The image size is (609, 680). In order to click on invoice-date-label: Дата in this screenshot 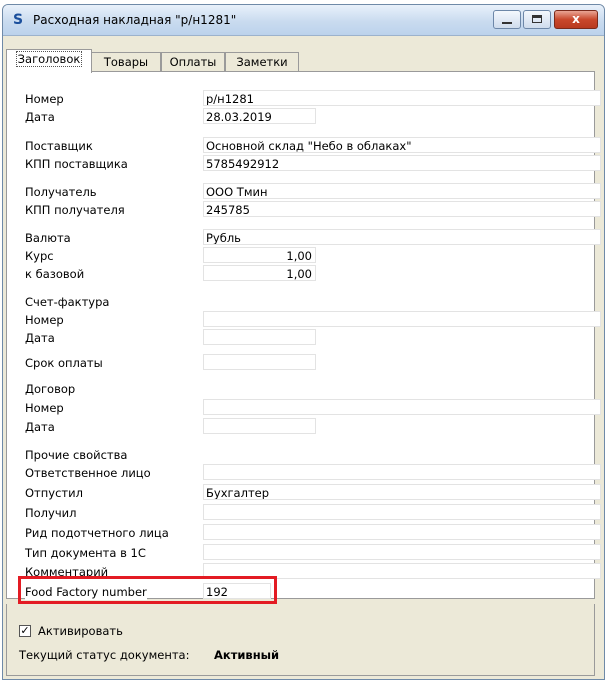, I will do `click(40, 338)`.